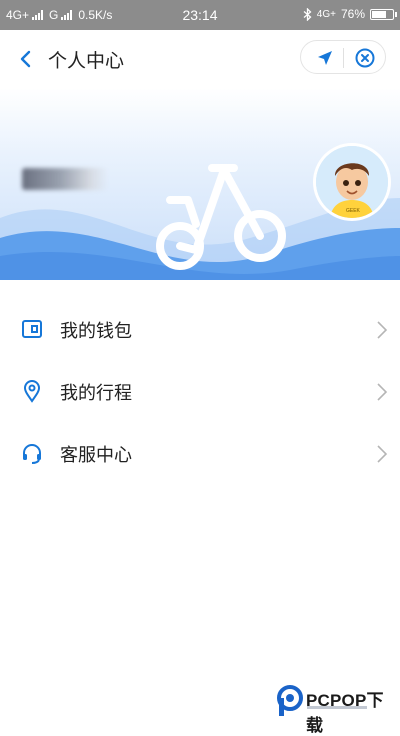 This screenshot has height=736, width=400. I want to click on menu-item-wallet: 我的钱包, so click(200, 329).